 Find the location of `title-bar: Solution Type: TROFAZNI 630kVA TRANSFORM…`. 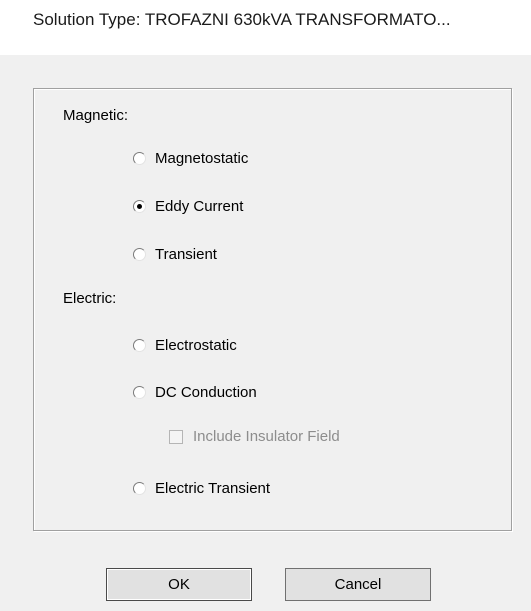

title-bar: Solution Type: TROFAZNI 630kVA TRANSFORM… is located at coordinates (265, 27).